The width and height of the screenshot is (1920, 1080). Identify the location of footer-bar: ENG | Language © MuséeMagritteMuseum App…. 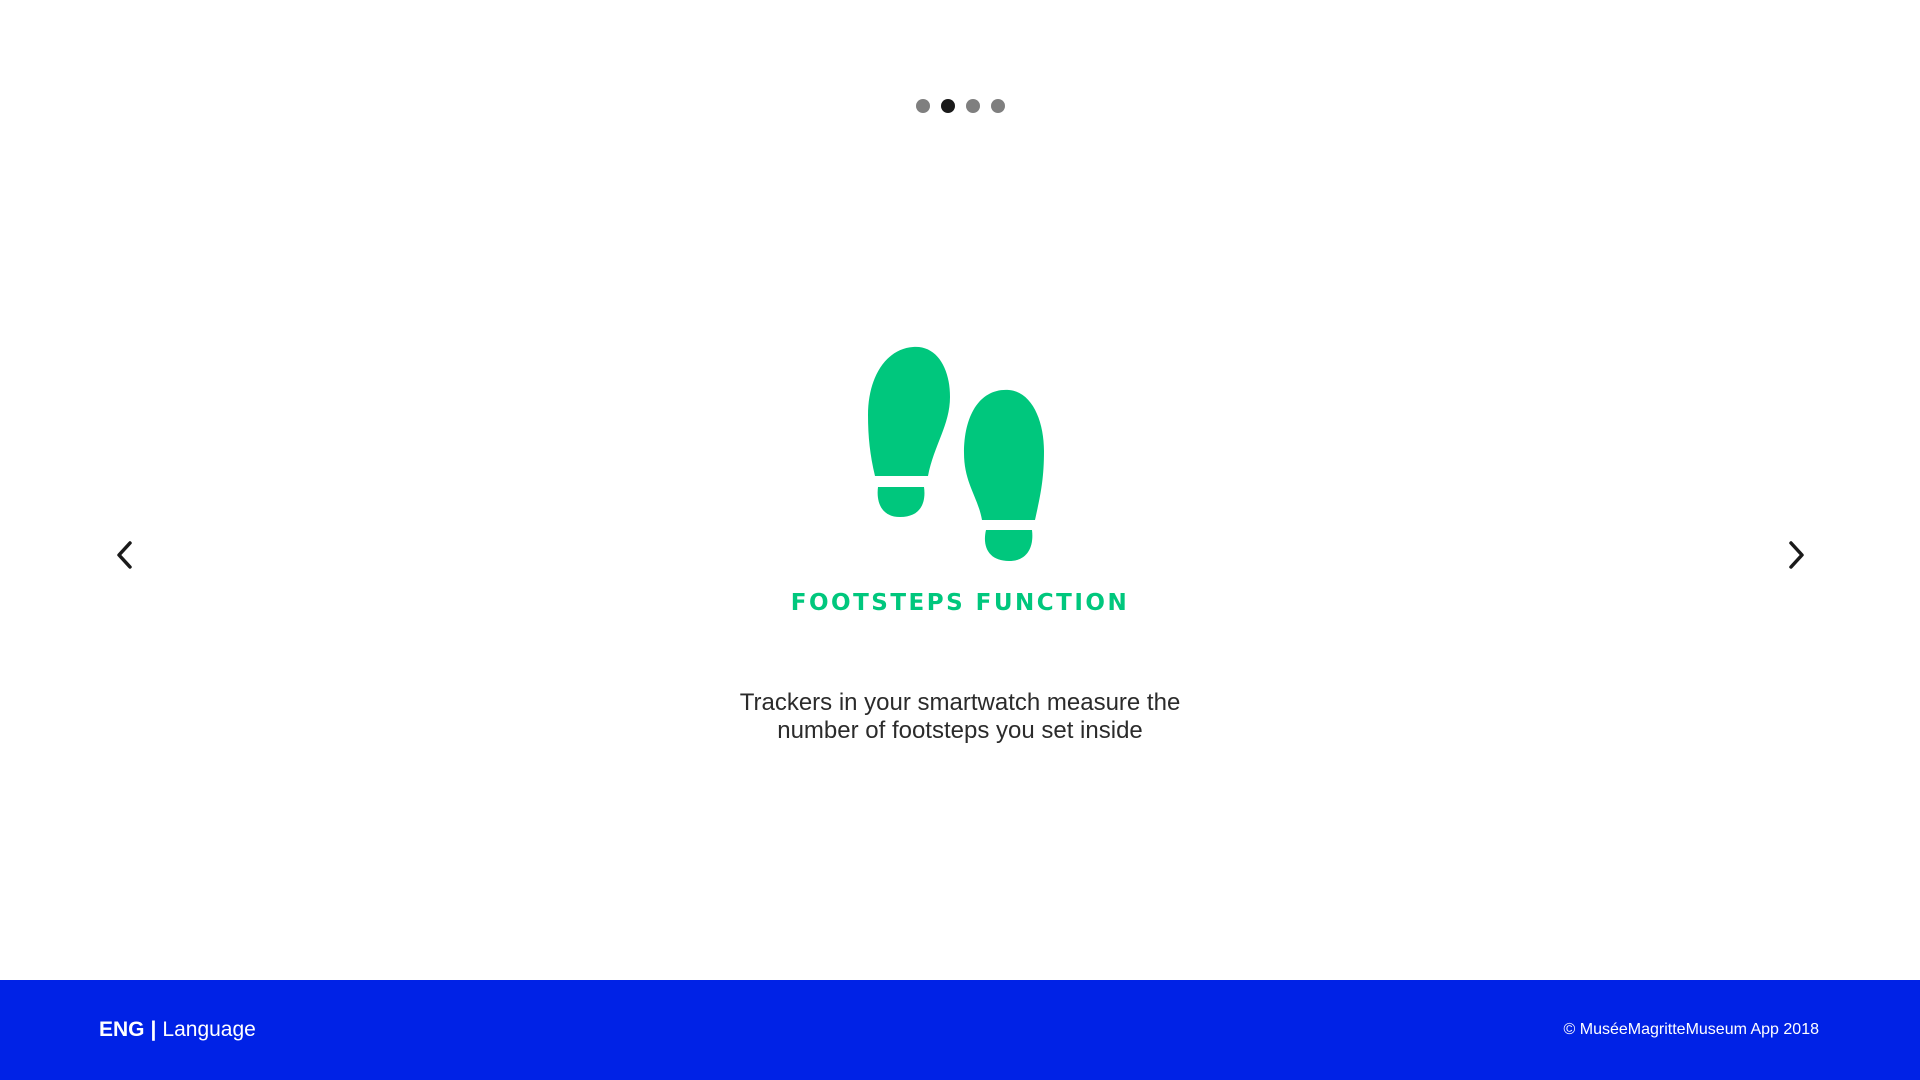
(960, 1030).